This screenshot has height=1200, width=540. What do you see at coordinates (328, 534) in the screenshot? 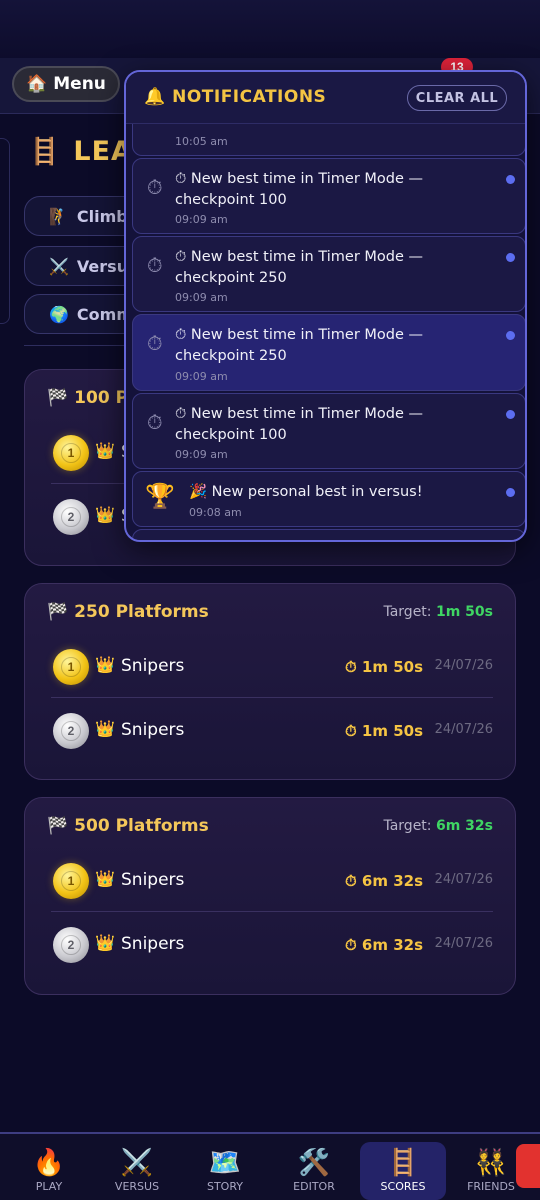
I see `notification-item` at bounding box center [328, 534].